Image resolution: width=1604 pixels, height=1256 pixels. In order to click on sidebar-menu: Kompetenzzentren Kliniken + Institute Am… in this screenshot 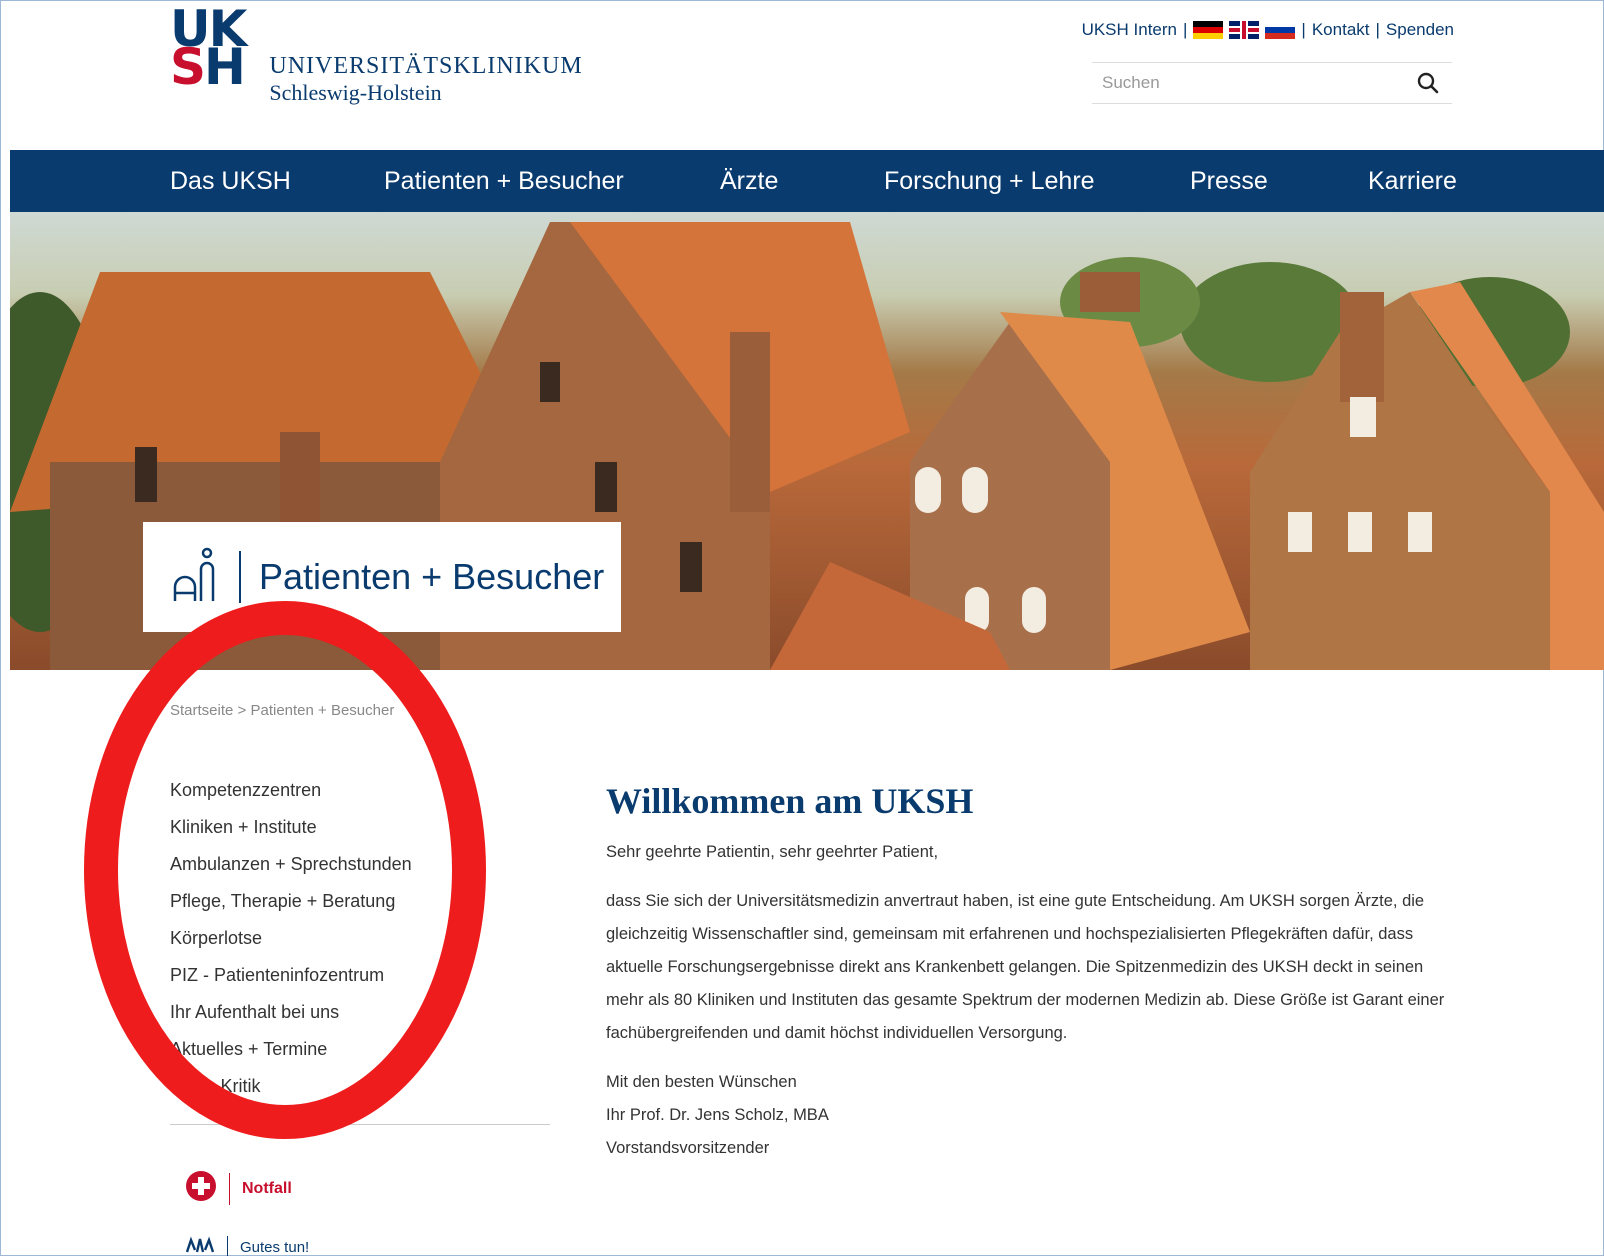, I will do `click(291, 938)`.